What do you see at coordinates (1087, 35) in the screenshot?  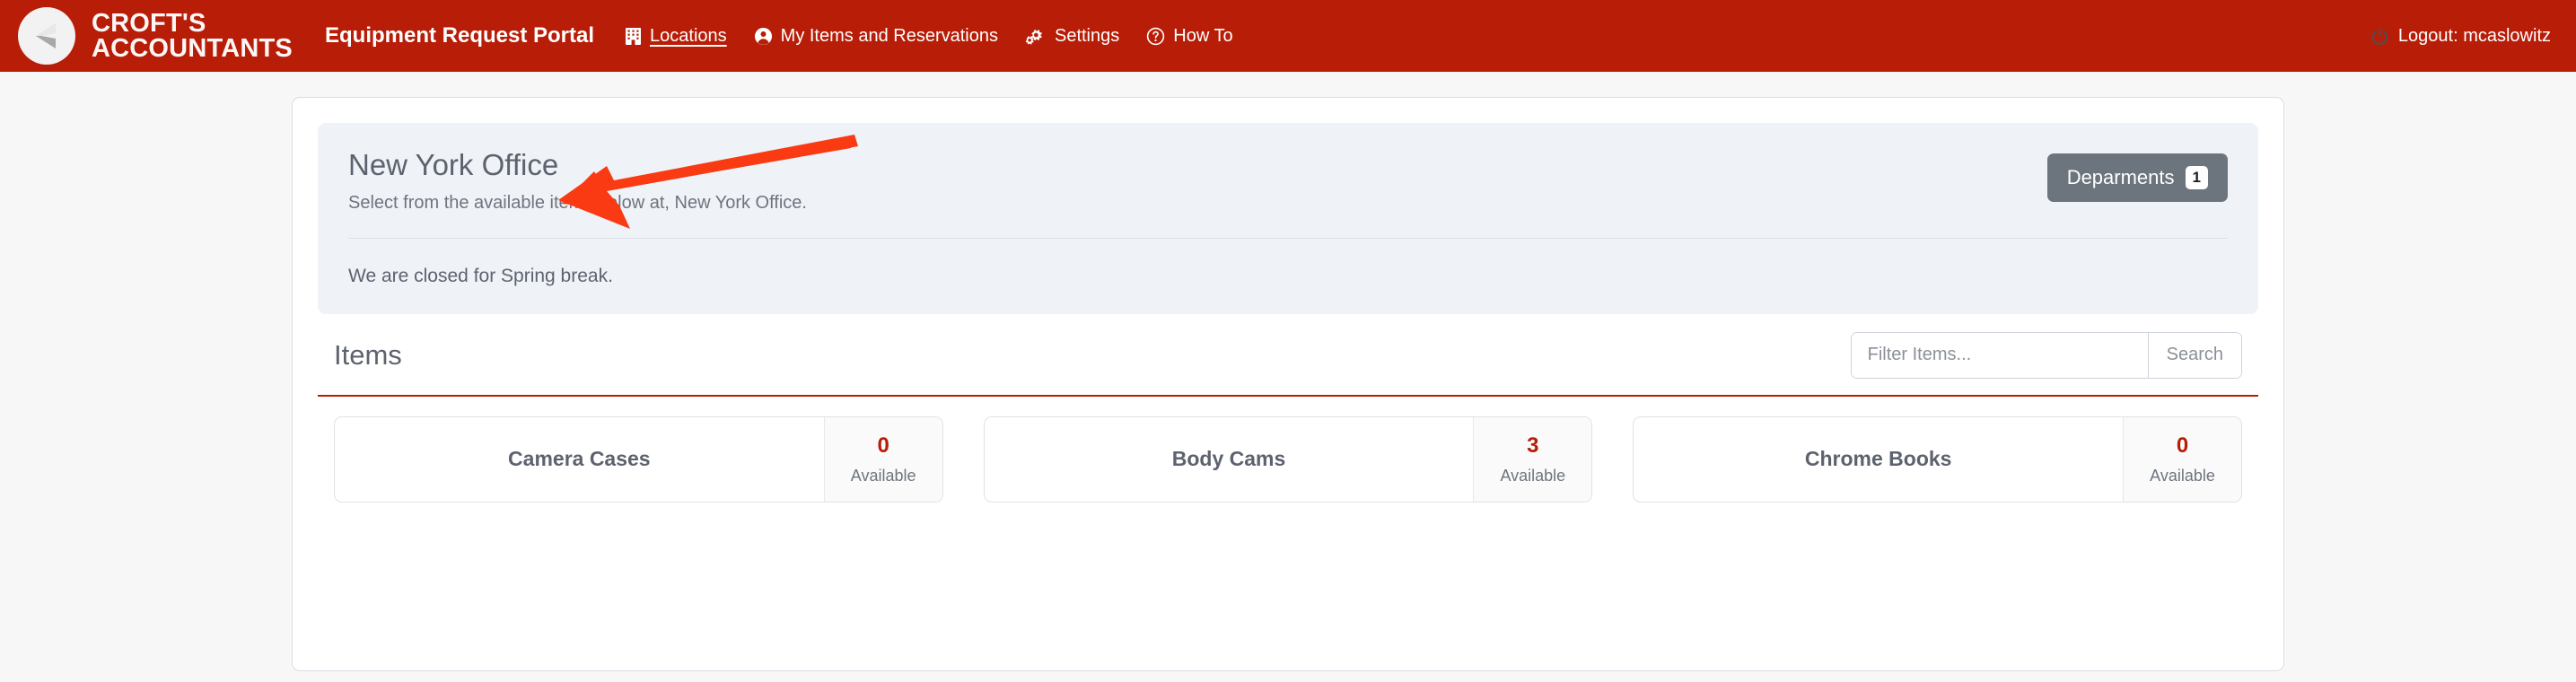 I see `nav-item-settings-label: Settings` at bounding box center [1087, 35].